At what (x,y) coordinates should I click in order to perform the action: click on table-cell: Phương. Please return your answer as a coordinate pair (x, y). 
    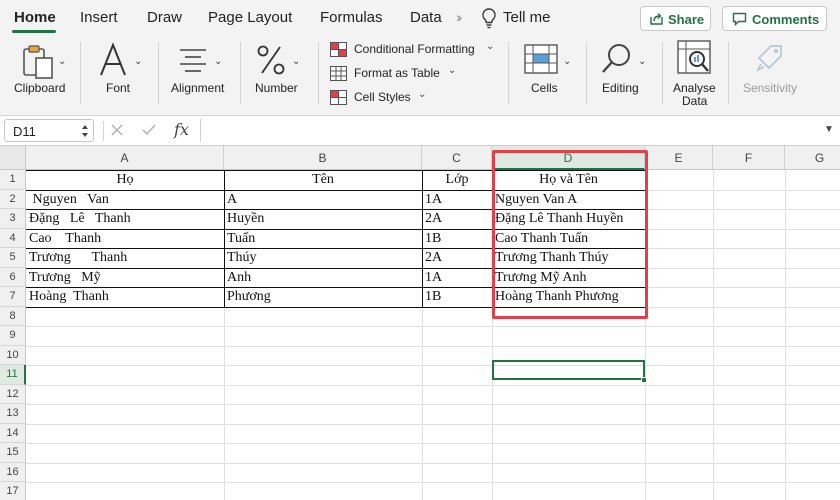
    Looking at the image, I should click on (323, 297).